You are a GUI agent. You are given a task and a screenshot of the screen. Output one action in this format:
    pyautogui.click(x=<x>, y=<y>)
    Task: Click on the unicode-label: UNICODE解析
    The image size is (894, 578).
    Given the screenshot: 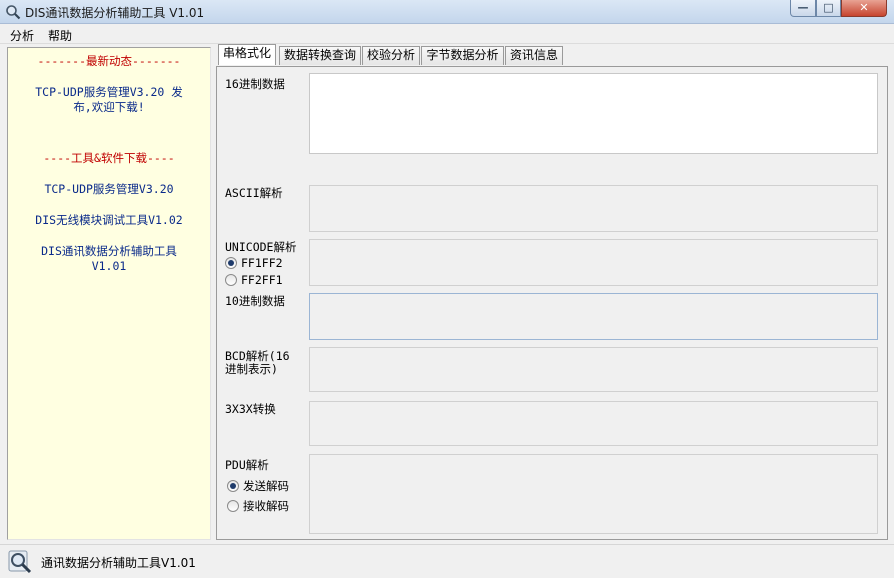 What is the action you would take?
    pyautogui.click(x=261, y=247)
    